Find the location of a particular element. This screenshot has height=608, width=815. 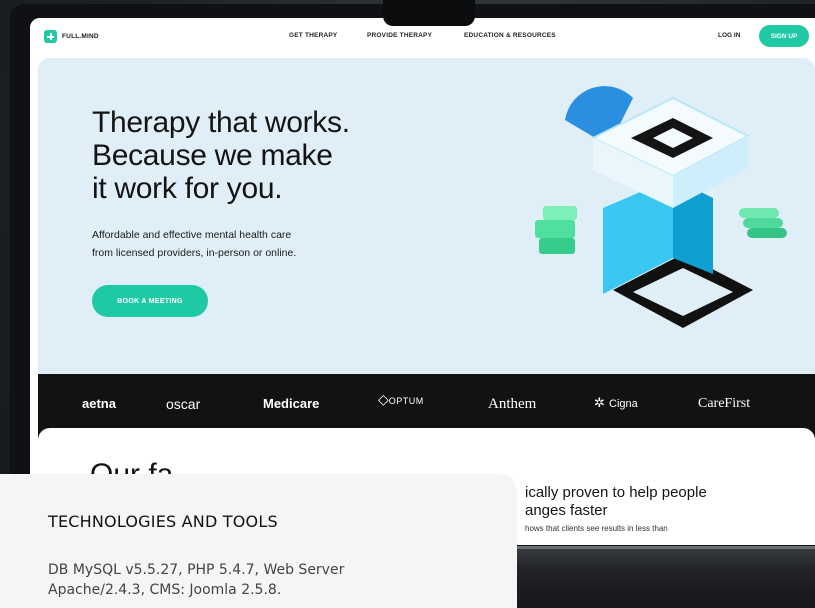

signup-button: SIGN UP is located at coordinates (784, 36).